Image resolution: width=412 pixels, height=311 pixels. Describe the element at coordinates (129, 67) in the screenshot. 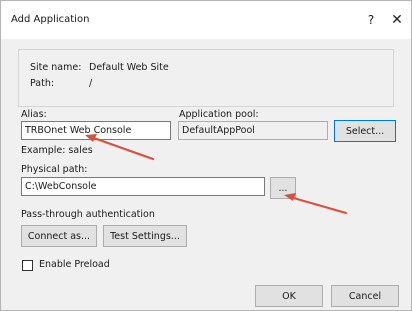

I see `site-name-value: Default Web Site` at that location.